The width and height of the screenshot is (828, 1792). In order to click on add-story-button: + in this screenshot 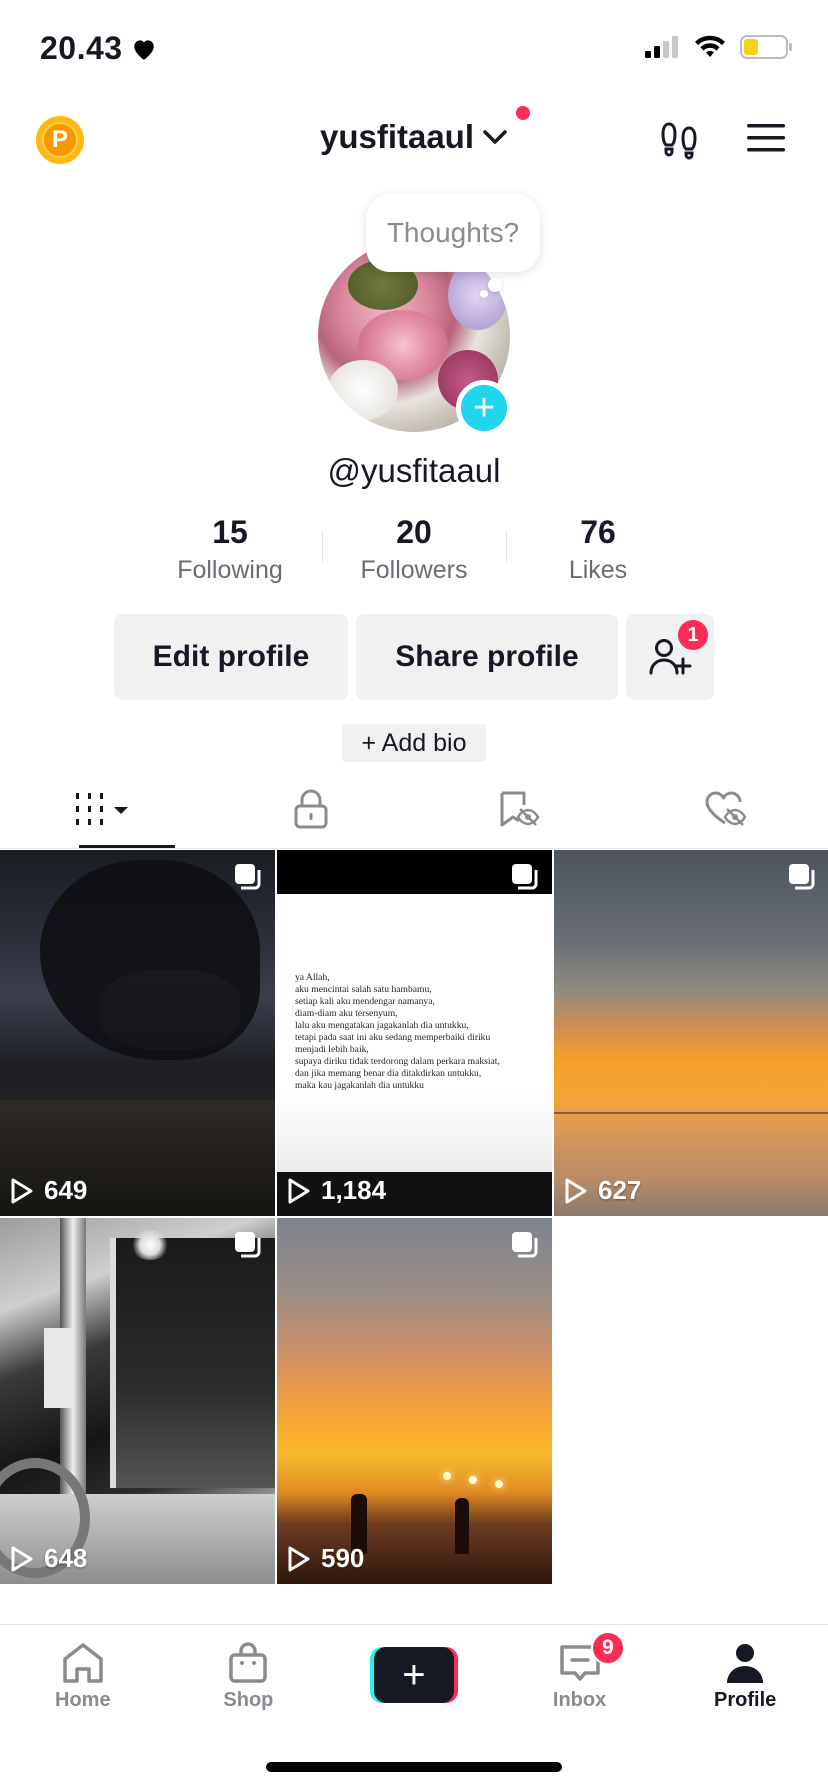, I will do `click(484, 408)`.